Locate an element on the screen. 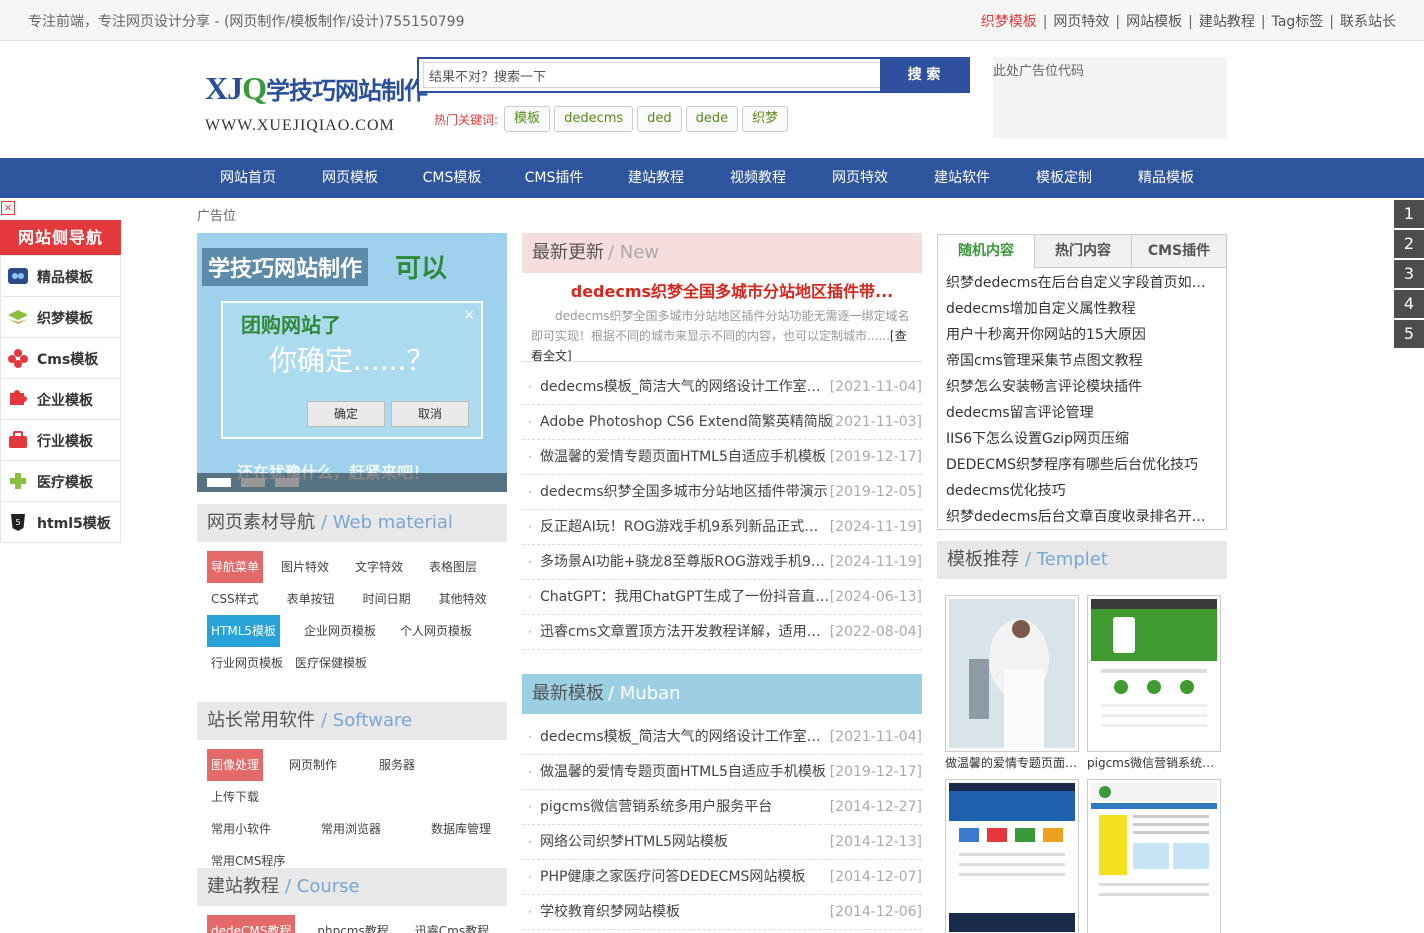  list-item: · 学校教育织梦网站模板 [2014-12-06] is located at coordinates (722, 912).